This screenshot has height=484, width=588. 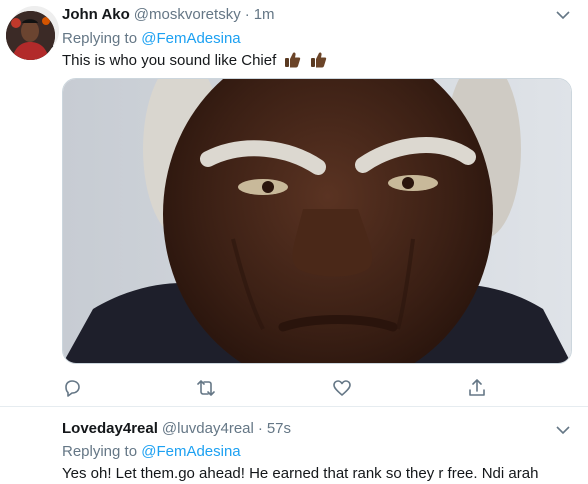 What do you see at coordinates (96, 14) in the screenshot?
I see `display-name: John Ako` at bounding box center [96, 14].